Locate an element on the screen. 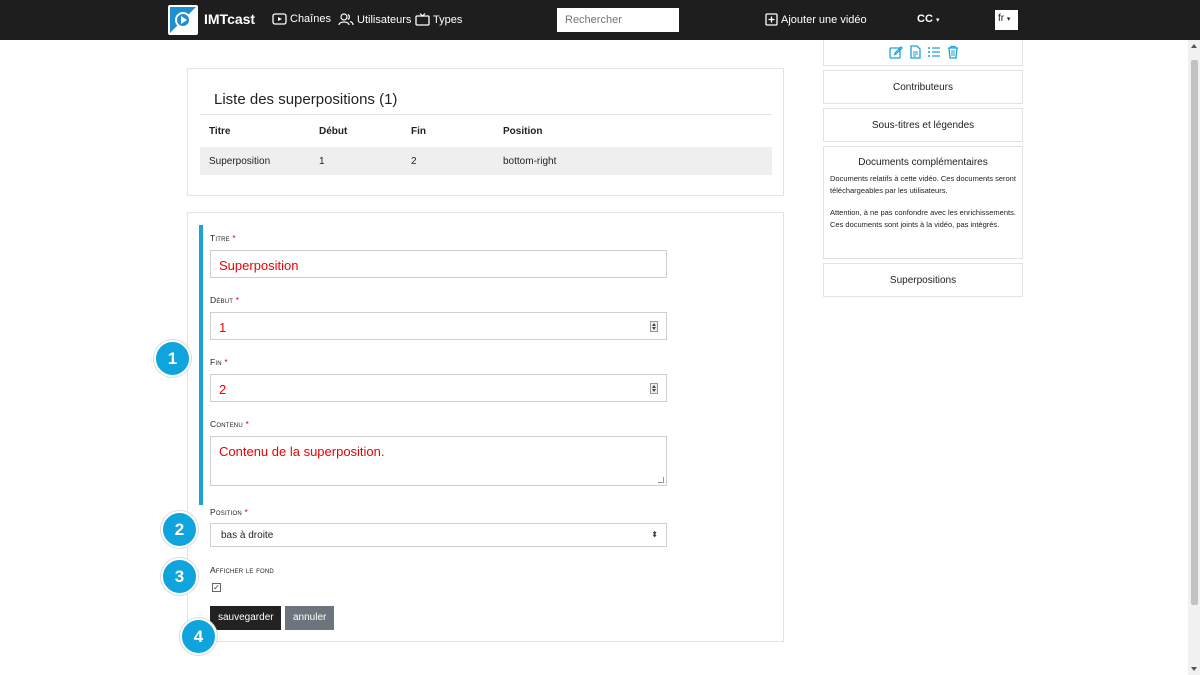  position-select-value: bas à droite is located at coordinates (247, 535).